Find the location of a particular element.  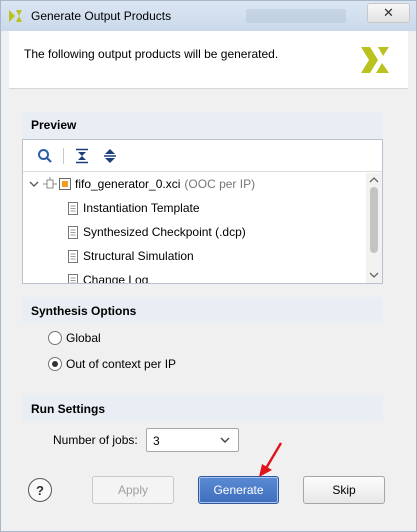

tree-root-row: fifo_generator_0.xci (OOC per IP) is located at coordinates (142, 184).